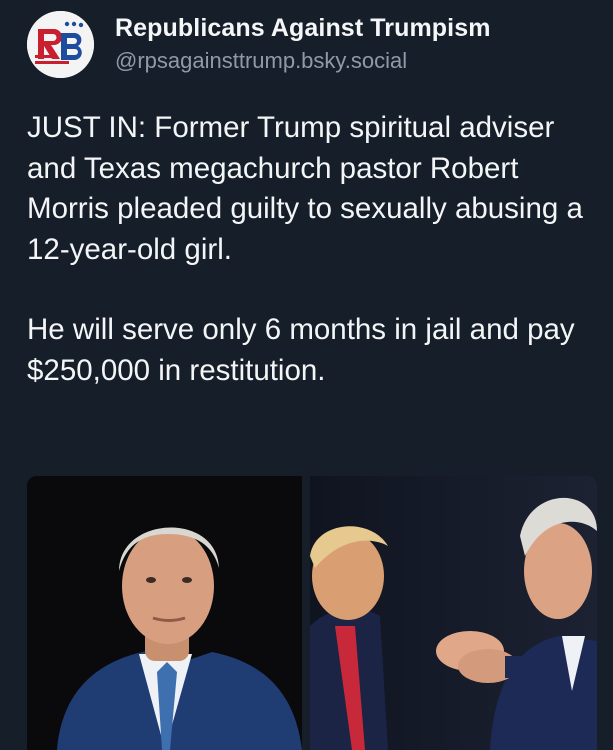 The height and width of the screenshot is (750, 613). Describe the element at coordinates (303, 61) in the screenshot. I see `author-handle: @rpsagainsttrump.bsky.social` at that location.